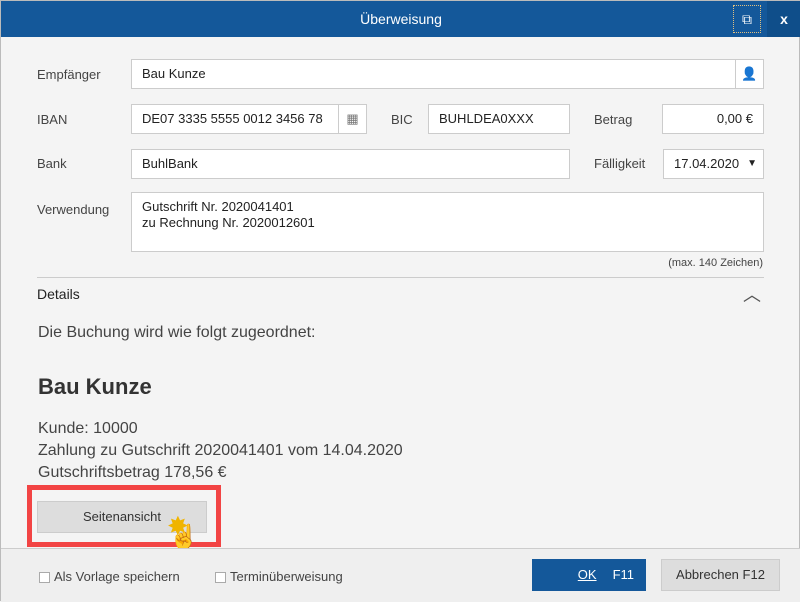  I want to click on close-button: x, so click(783, 19).